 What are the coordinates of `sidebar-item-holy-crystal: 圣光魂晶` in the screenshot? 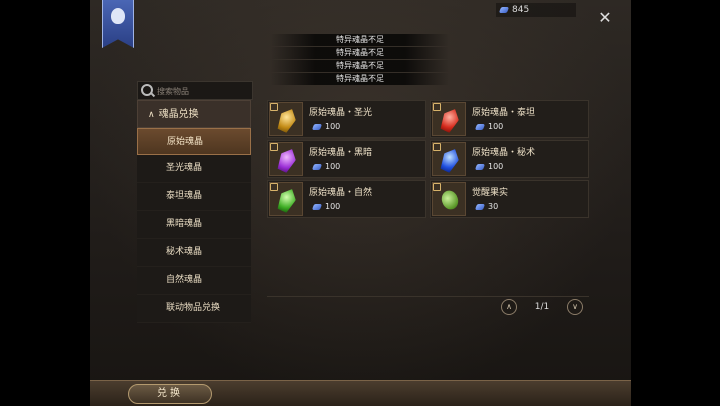 It's located at (194, 169).